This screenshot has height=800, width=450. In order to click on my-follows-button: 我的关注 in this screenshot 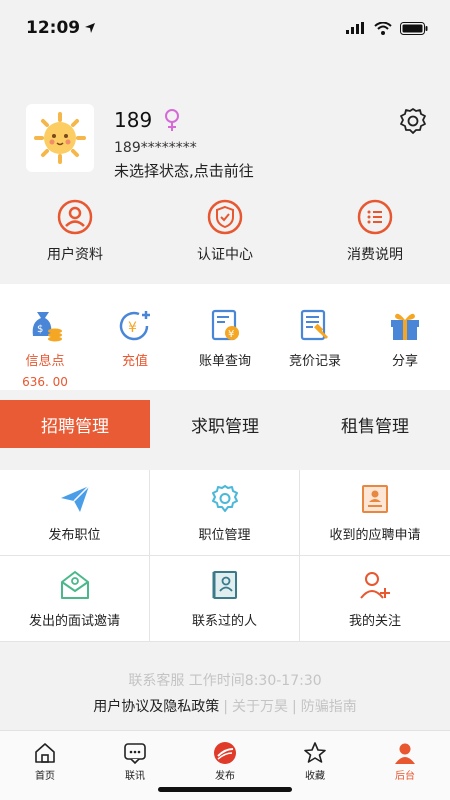, I will do `click(375, 599)`.